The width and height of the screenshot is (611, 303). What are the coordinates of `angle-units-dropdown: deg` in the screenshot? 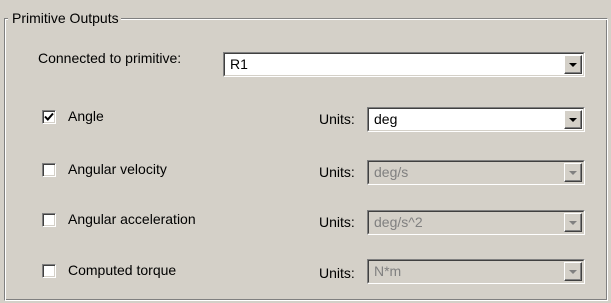 It's located at (476, 119).